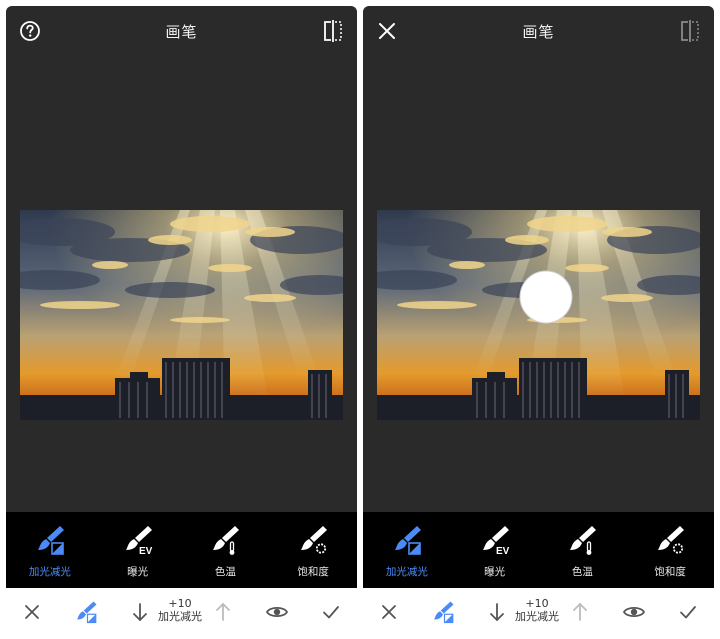 This screenshot has height=639, width=720. I want to click on bottom-action-bar-left: +10 加光减光, so click(178, 613).